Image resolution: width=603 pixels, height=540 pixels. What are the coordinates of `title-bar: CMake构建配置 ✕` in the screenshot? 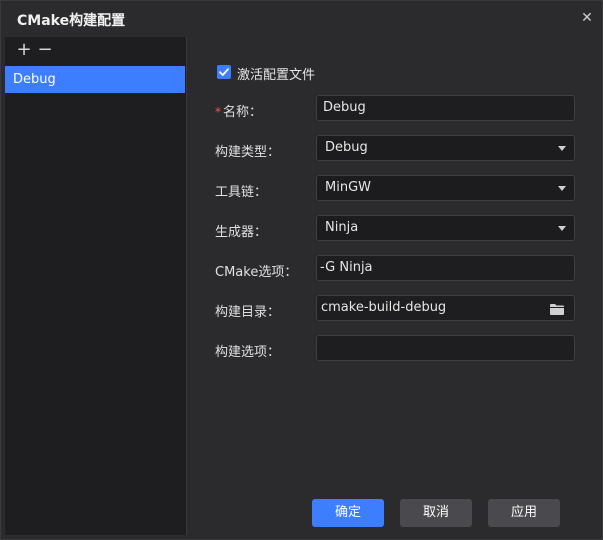 It's located at (301, 19).